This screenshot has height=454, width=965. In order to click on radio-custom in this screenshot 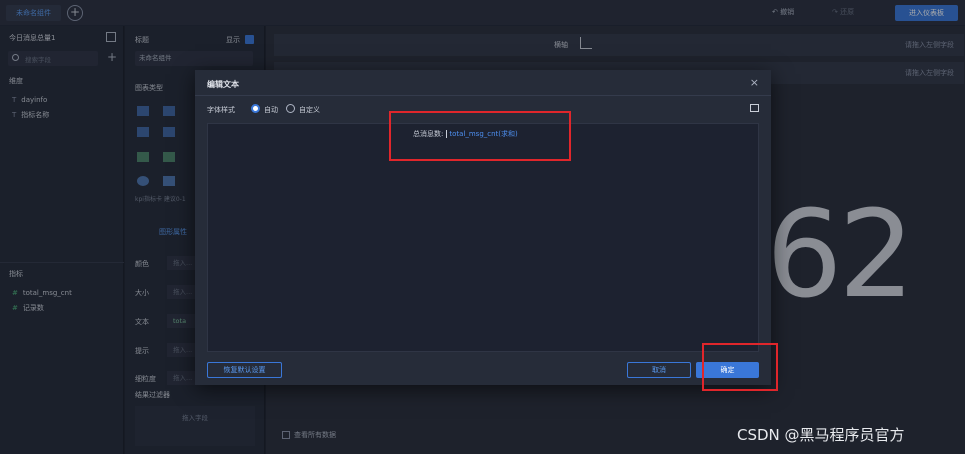, I will do `click(290, 108)`.